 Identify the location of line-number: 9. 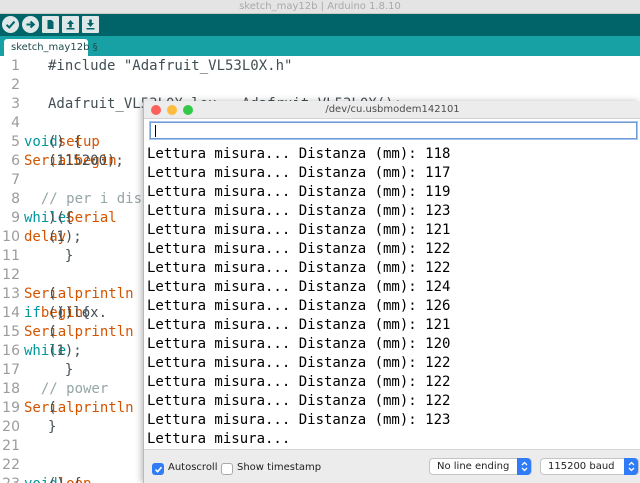
(15, 218).